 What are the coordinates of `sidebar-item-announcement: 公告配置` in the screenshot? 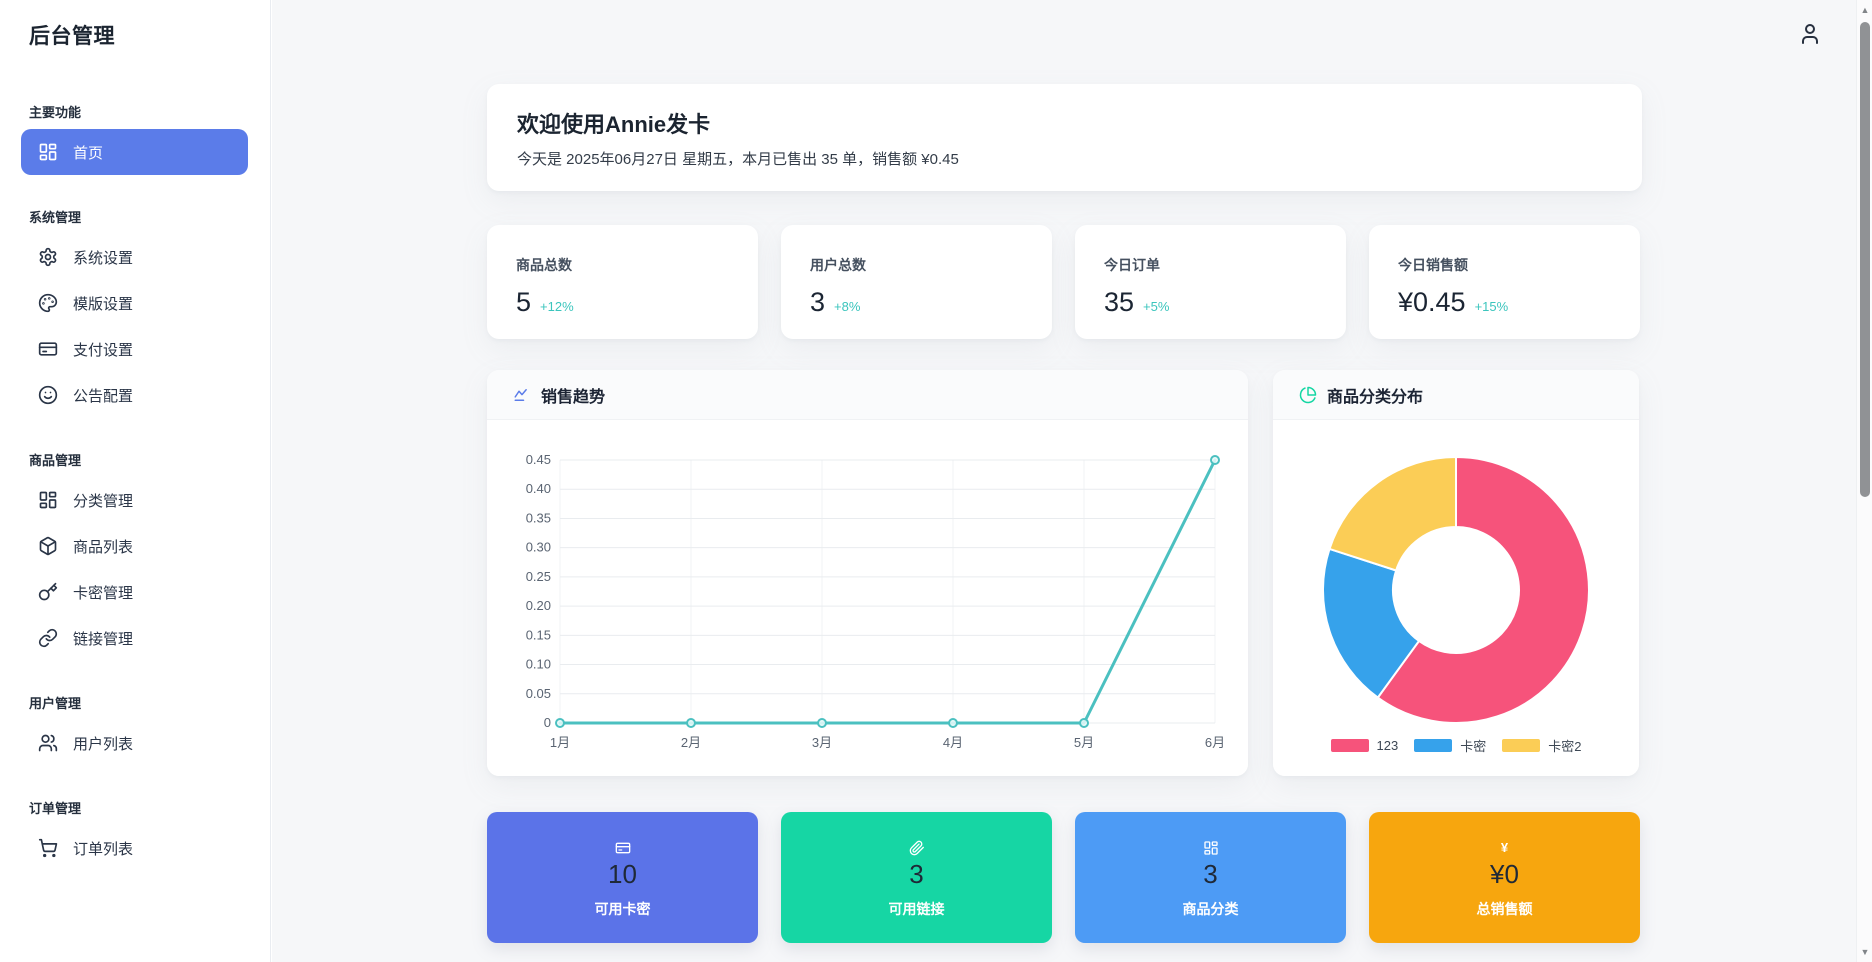 It's located at (134, 395).